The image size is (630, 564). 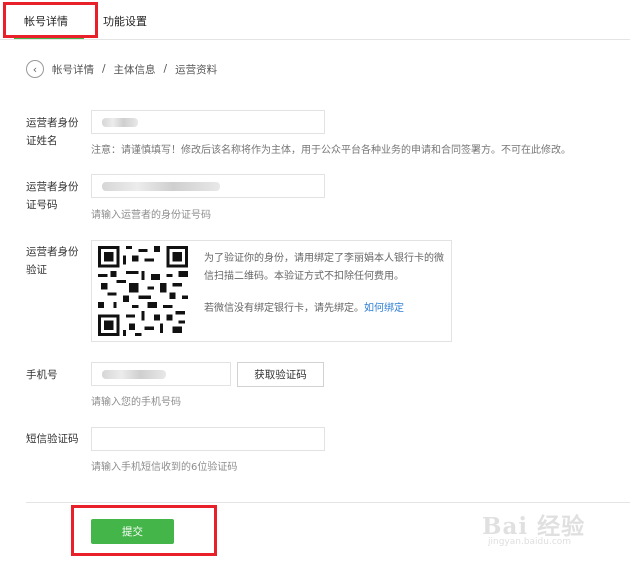 What do you see at coordinates (120, 122) in the screenshot?
I see `redacted-name` at bounding box center [120, 122].